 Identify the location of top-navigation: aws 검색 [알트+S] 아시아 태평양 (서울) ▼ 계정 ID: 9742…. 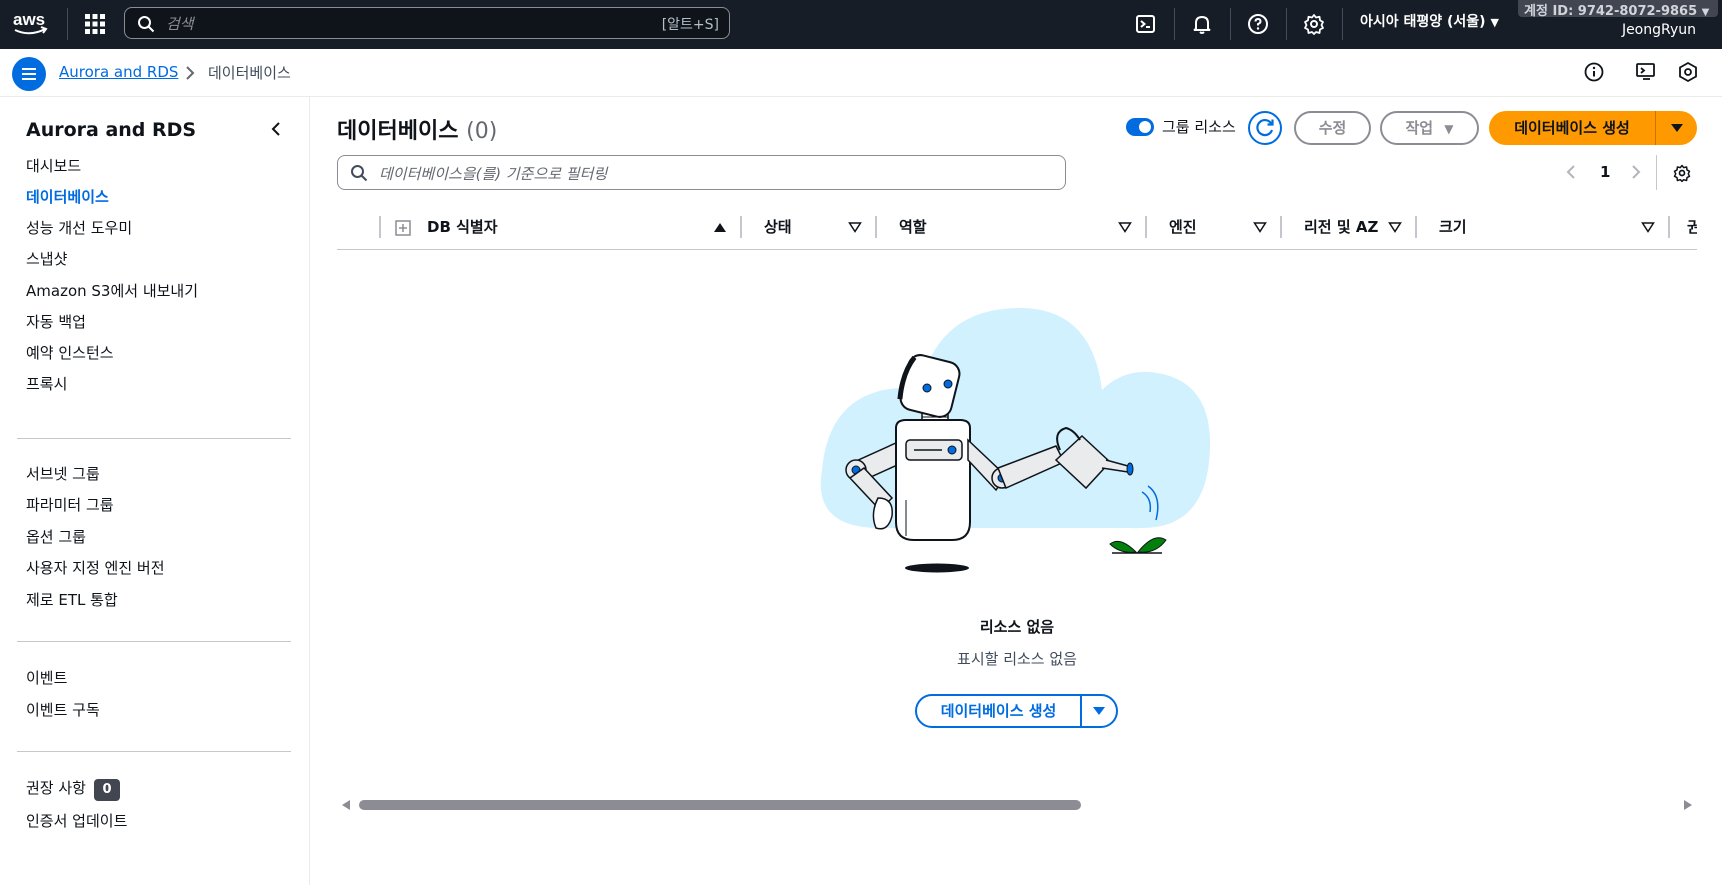
(861, 24).